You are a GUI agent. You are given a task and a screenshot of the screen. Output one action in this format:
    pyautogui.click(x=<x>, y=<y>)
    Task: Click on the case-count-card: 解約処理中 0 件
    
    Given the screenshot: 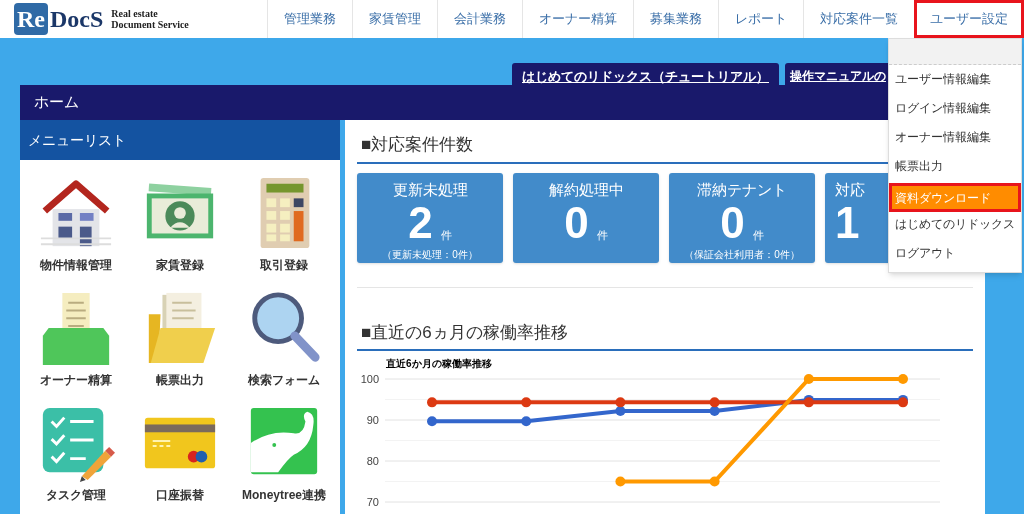 What is the action you would take?
    pyautogui.click(x=586, y=217)
    